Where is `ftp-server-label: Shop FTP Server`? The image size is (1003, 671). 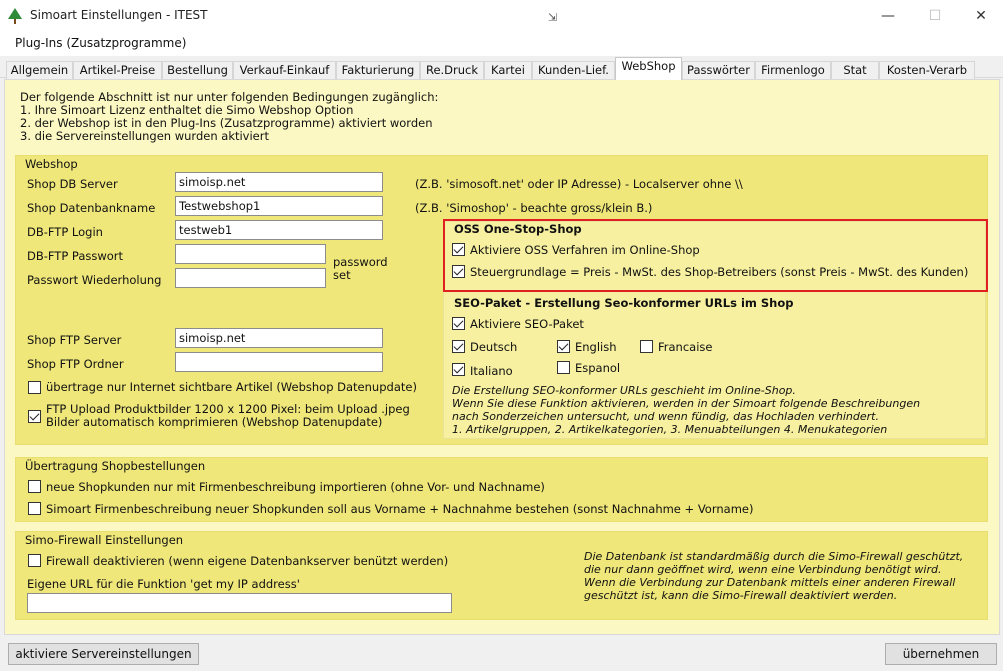 ftp-server-label: Shop FTP Server is located at coordinates (74, 340).